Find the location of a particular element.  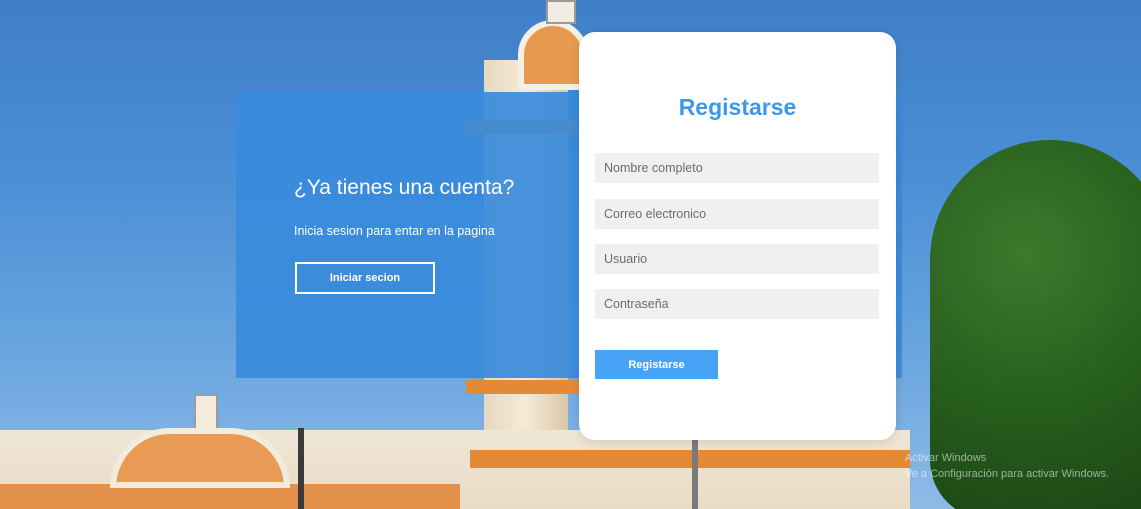

register-title: Registarse is located at coordinates (737, 107).